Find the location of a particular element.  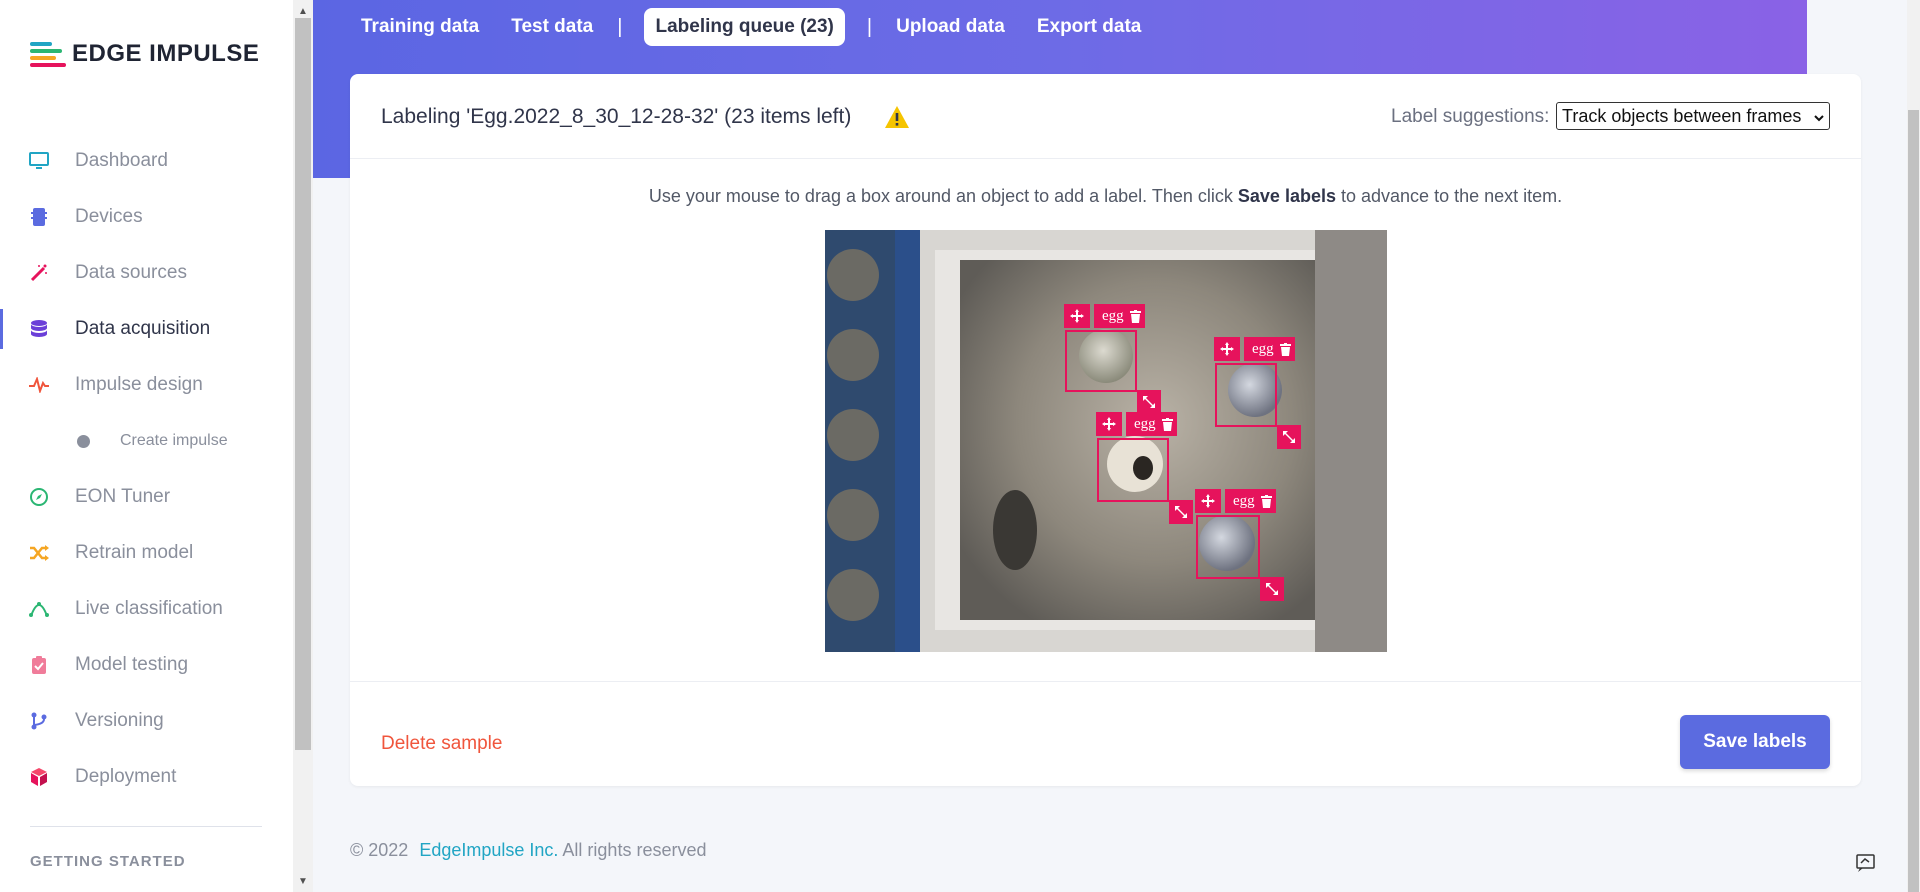

save-labels-button: Save labels is located at coordinates (1755, 742).